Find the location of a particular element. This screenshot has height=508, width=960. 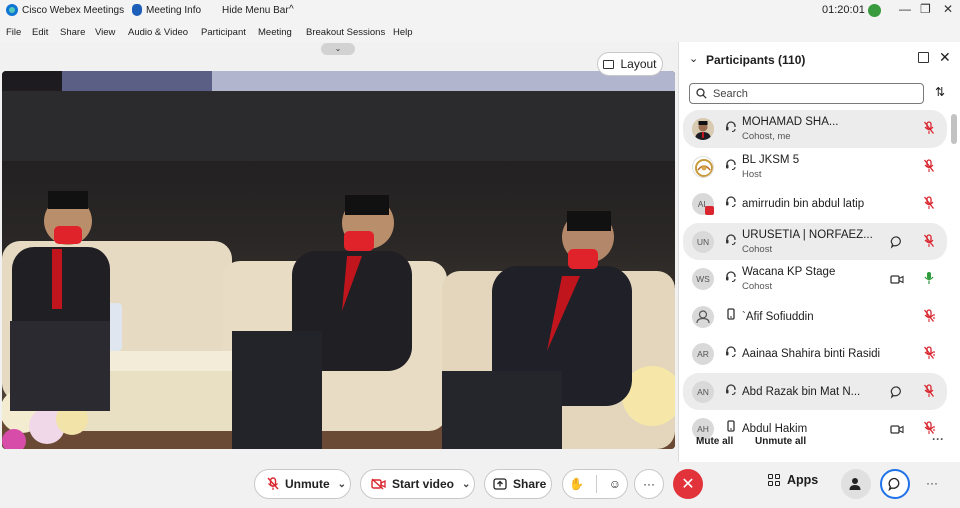

participant-name: amirrudin bin abdul latip is located at coordinates (803, 204).